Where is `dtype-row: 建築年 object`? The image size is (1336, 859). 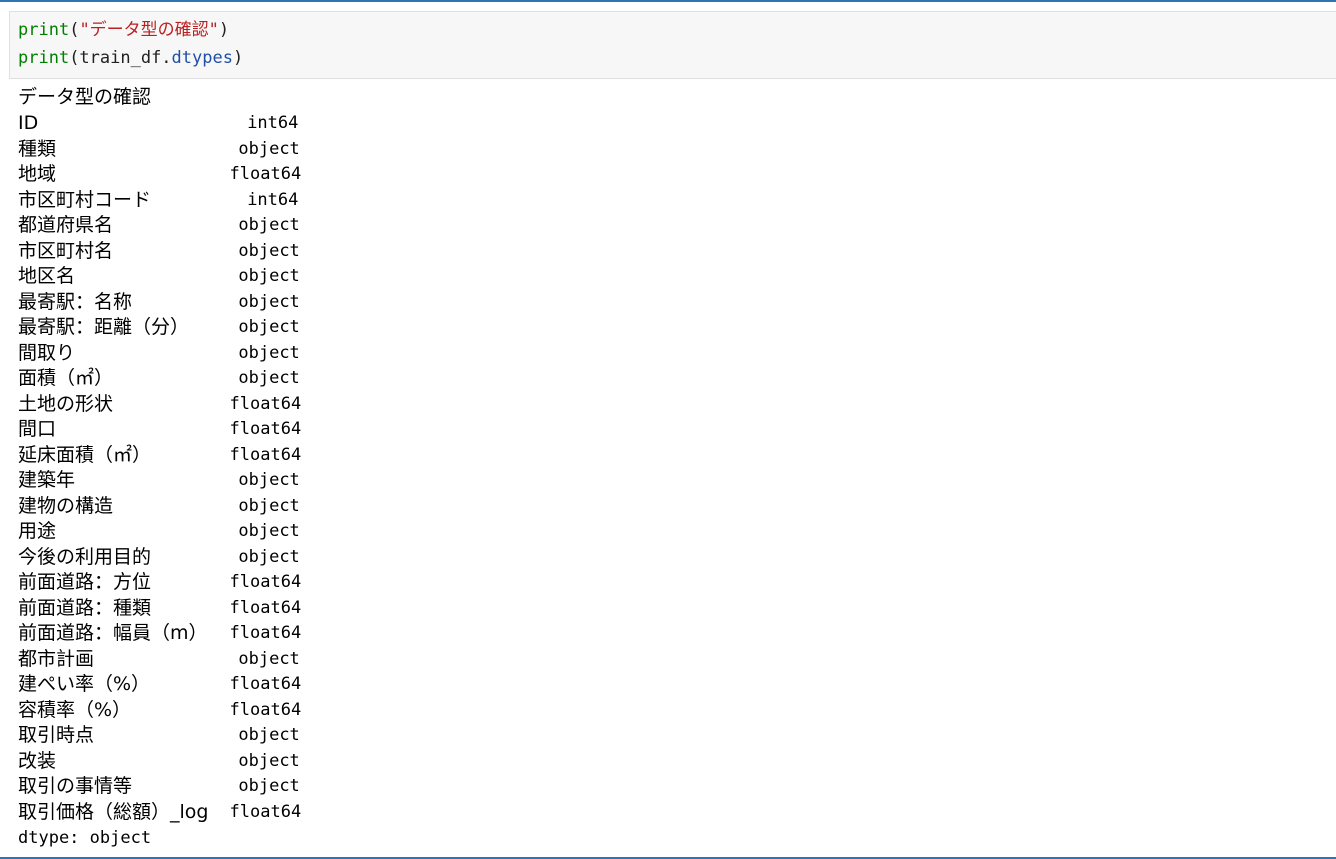 dtype-row: 建築年 object is located at coordinates (159, 481).